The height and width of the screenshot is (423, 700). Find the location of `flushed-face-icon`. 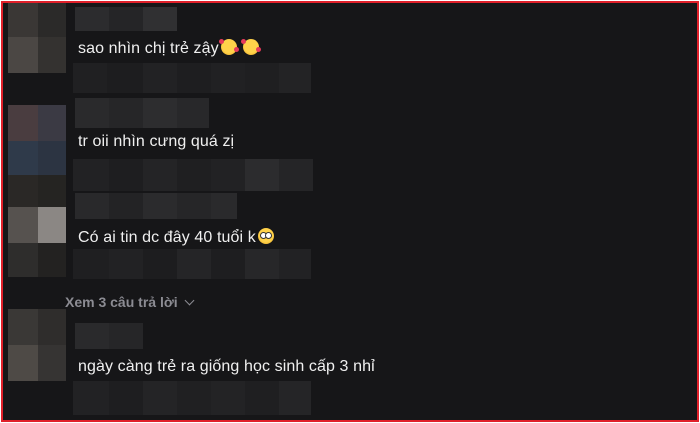

flushed-face-icon is located at coordinates (265, 236).